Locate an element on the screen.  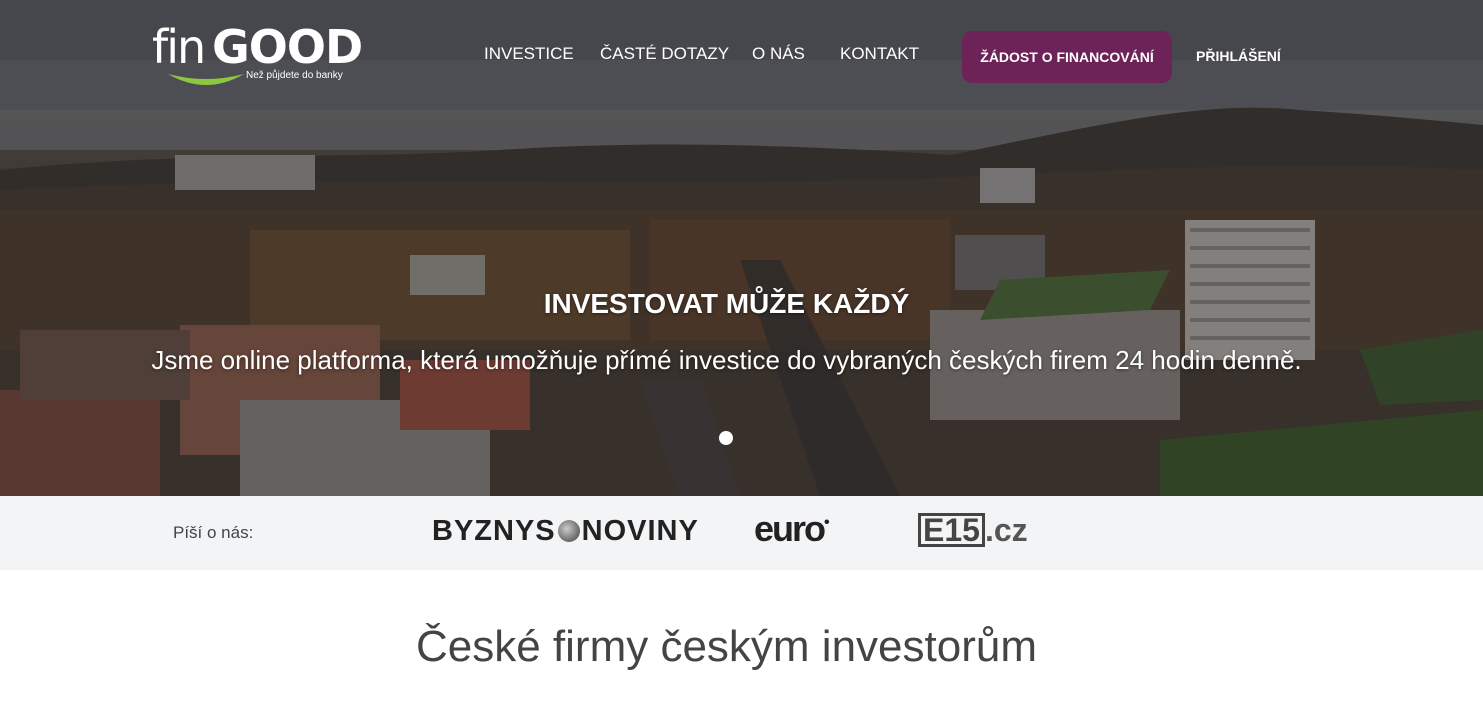
globe-icon is located at coordinates (568, 531).